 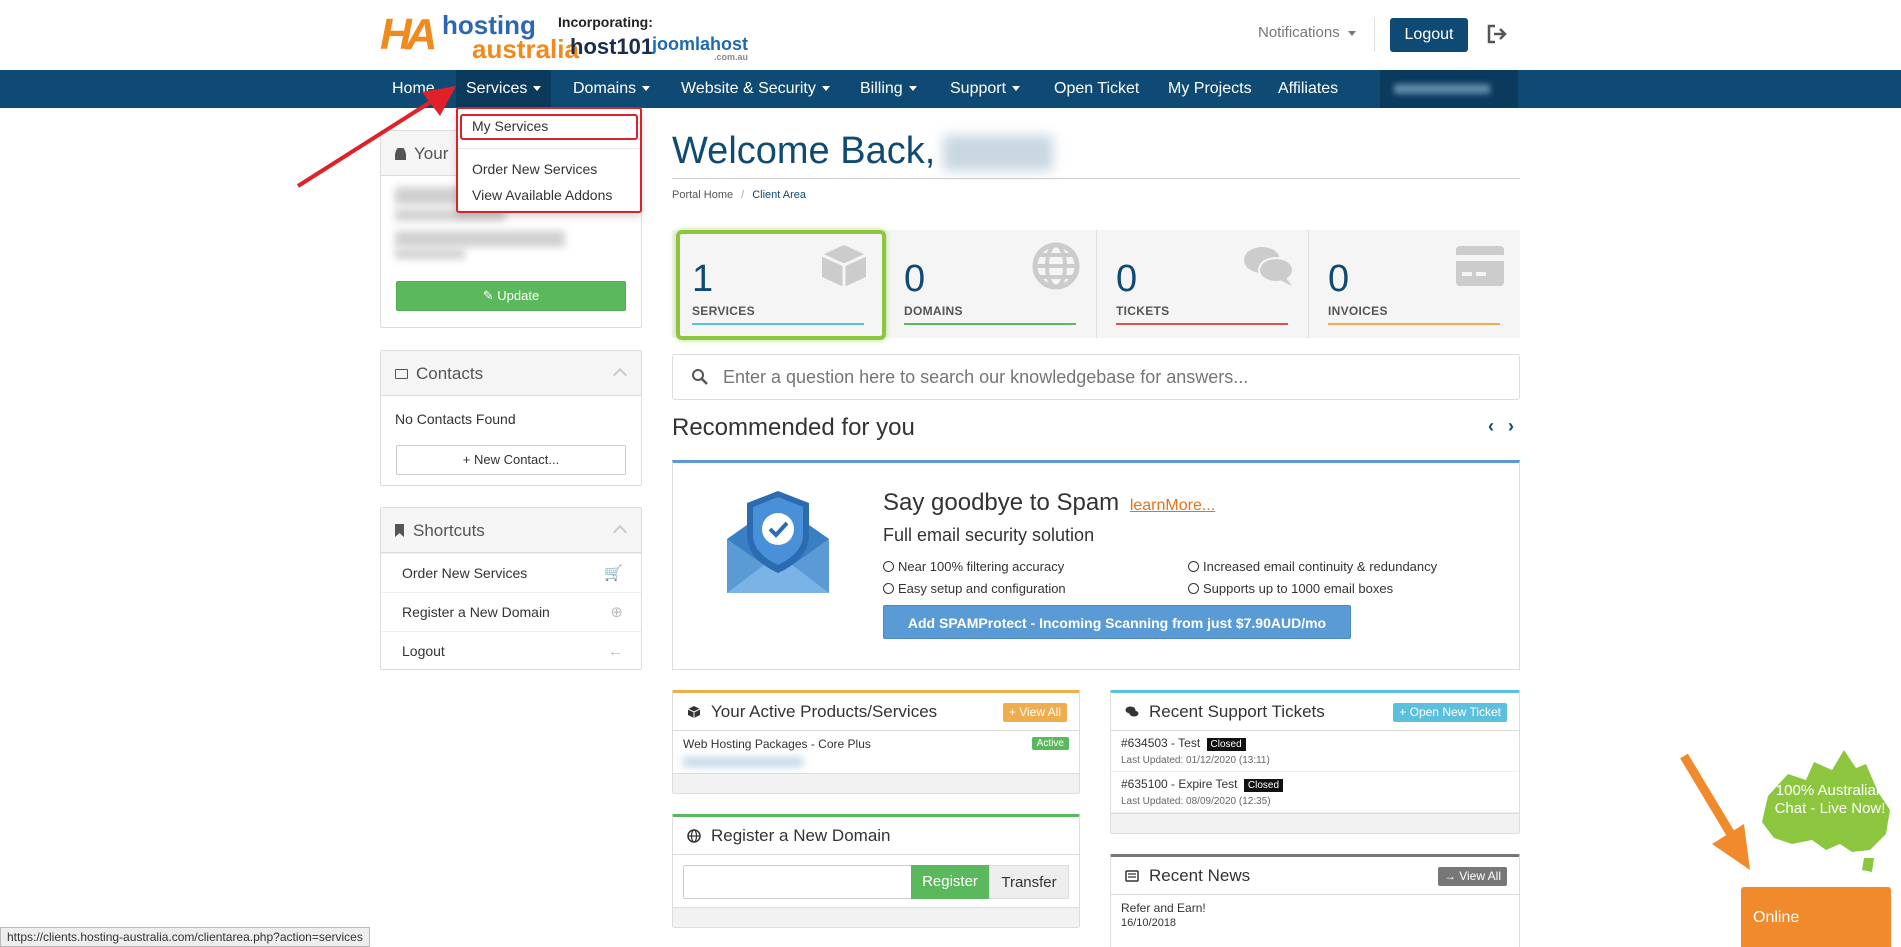 I want to click on status-badge: Active, so click(x=1050, y=743).